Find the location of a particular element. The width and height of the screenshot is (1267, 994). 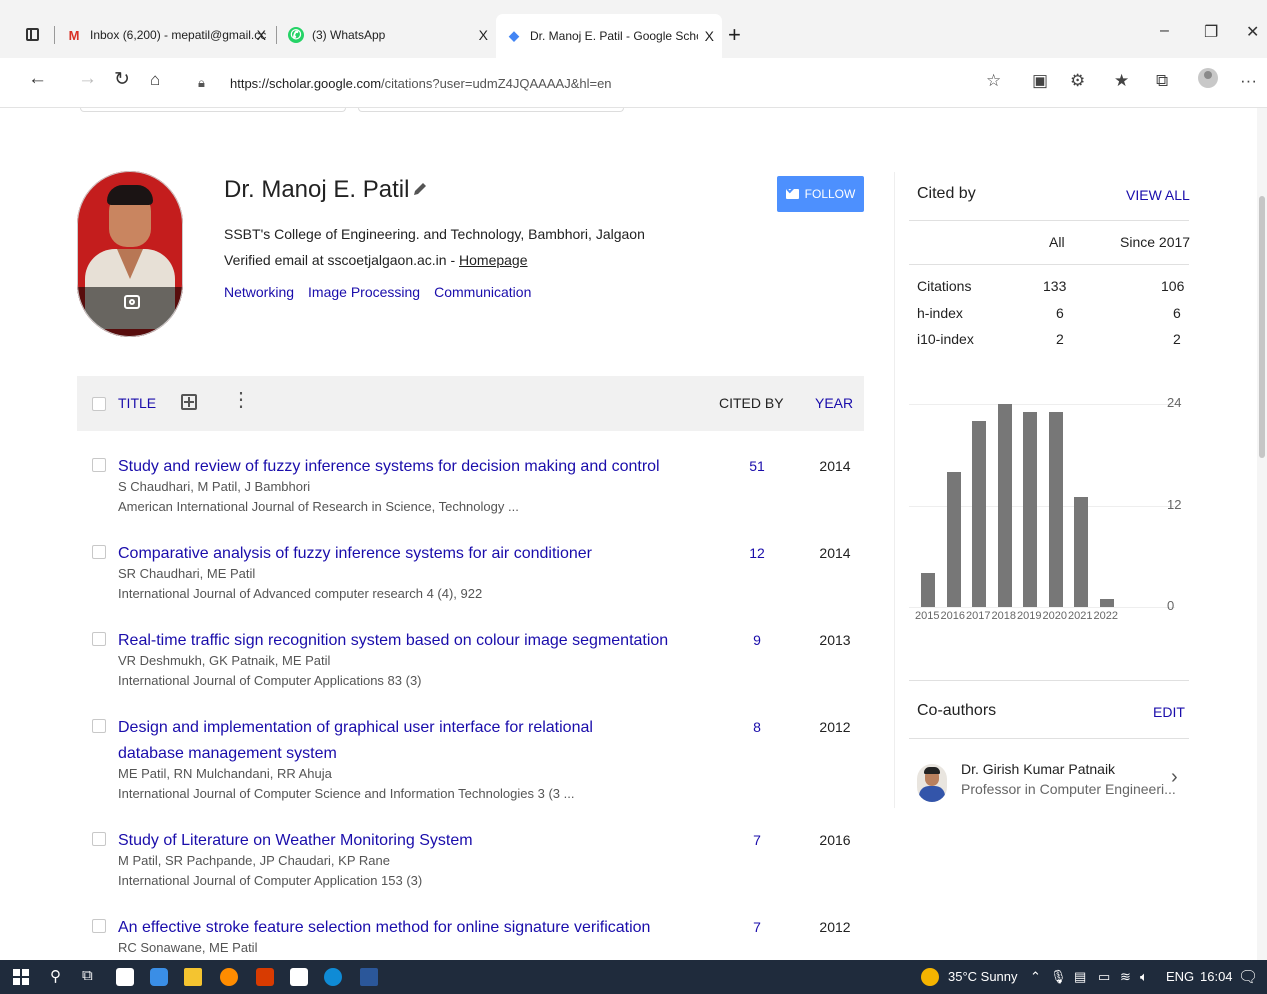

article-year: 2016 is located at coordinates (835, 840).